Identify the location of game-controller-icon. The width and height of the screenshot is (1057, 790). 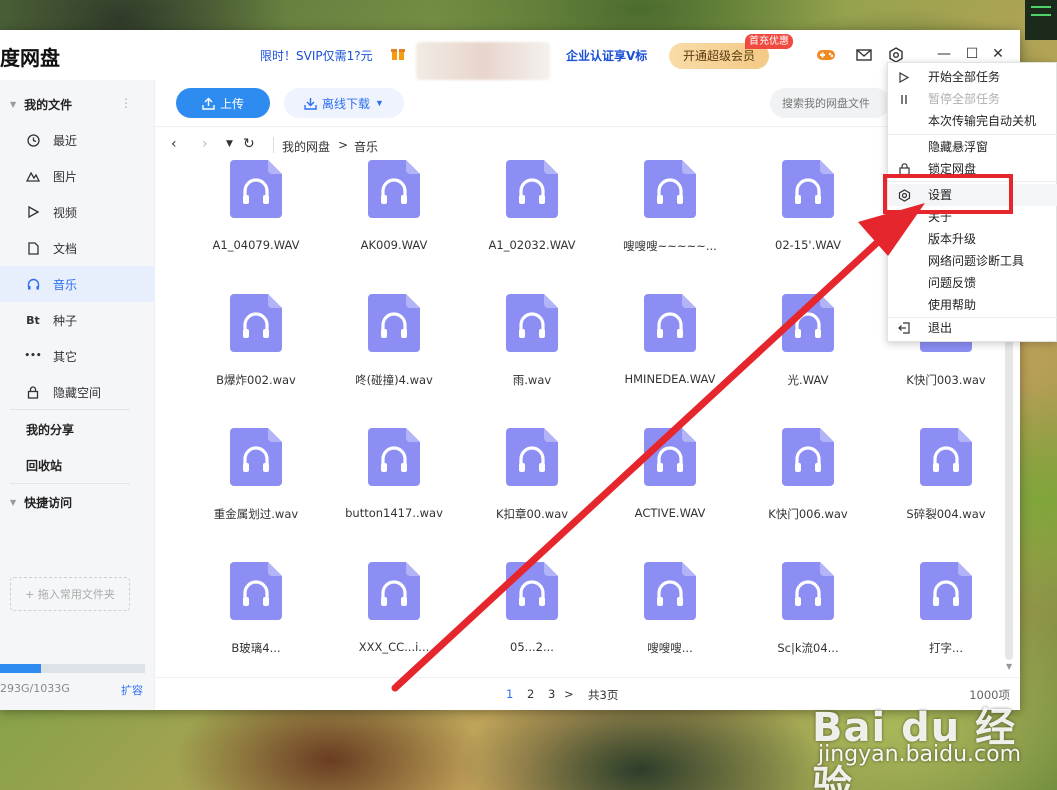
(826, 55).